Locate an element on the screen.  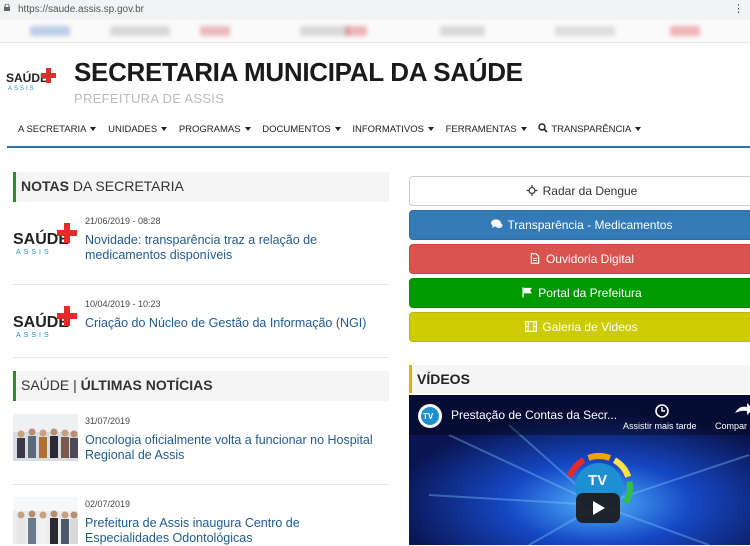
flag-icon is located at coordinates (527, 292).